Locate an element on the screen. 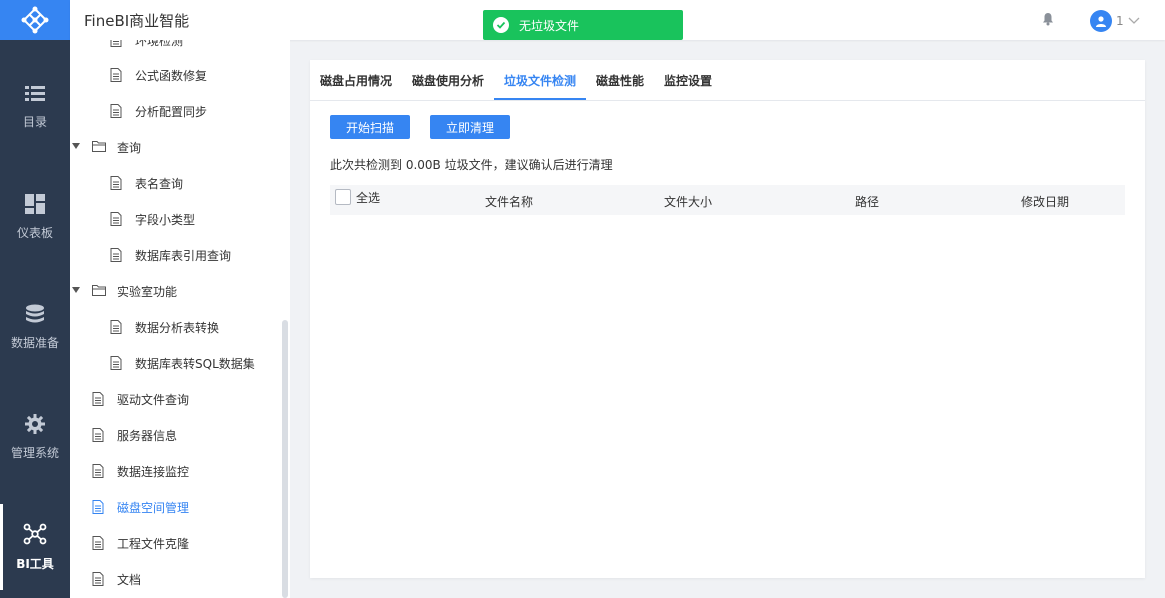  tree-item-label: 表名查询 is located at coordinates (159, 183).